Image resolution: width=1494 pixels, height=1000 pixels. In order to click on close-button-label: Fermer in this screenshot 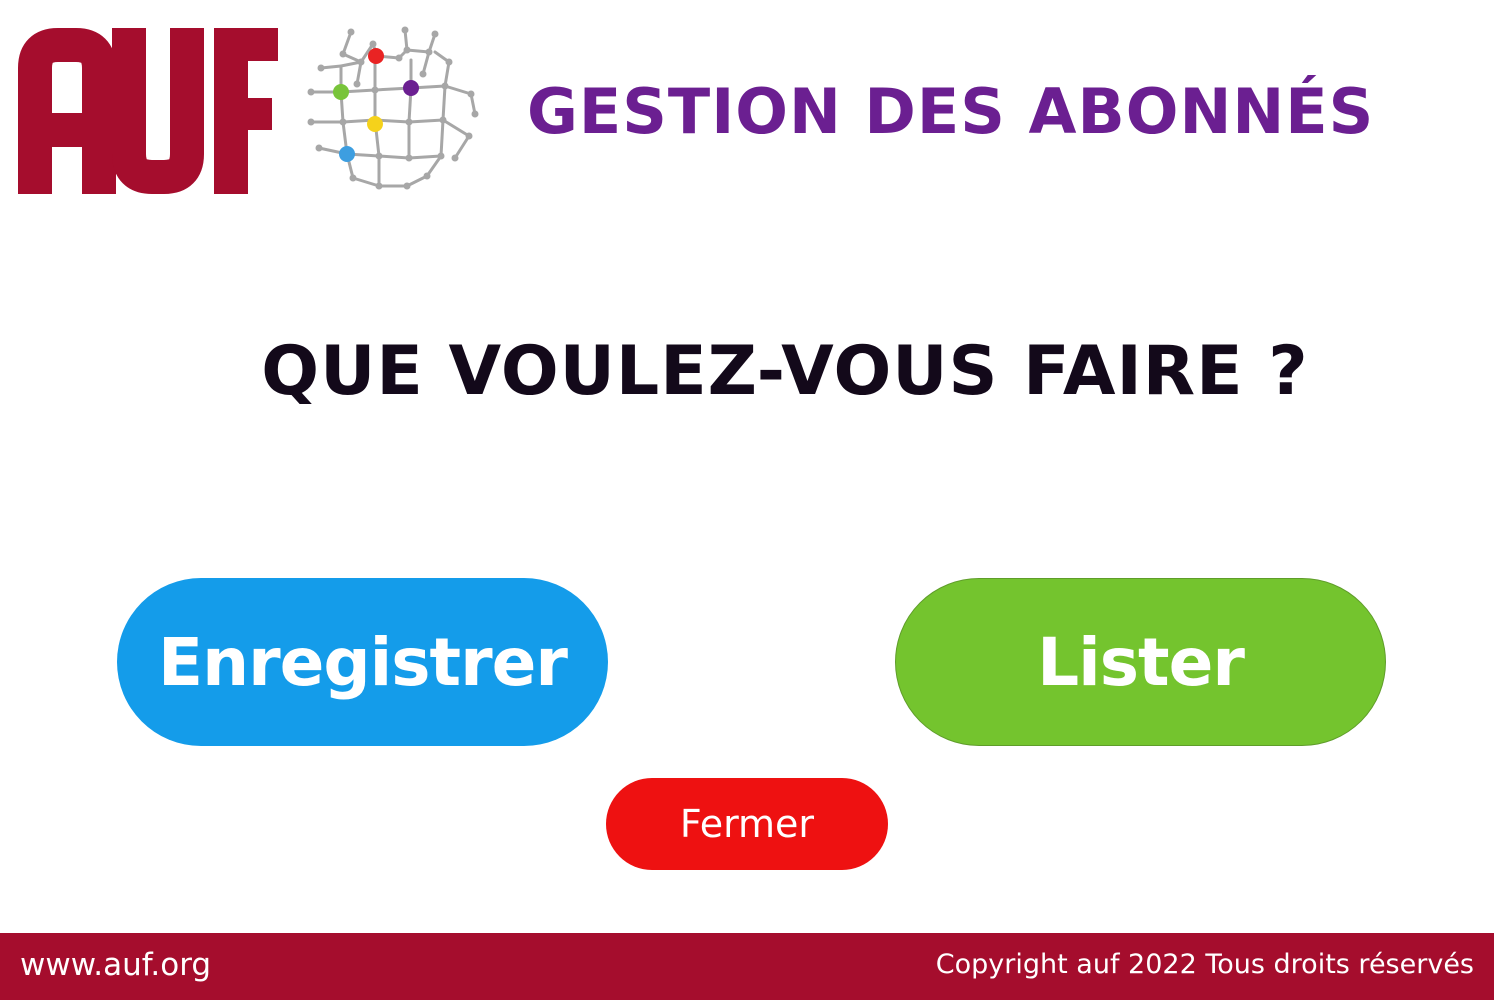, I will do `click(747, 824)`.